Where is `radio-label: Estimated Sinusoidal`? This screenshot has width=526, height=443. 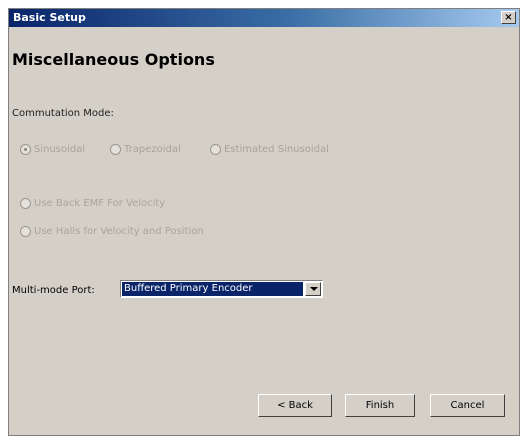 radio-label: Estimated Sinusoidal is located at coordinates (276, 149).